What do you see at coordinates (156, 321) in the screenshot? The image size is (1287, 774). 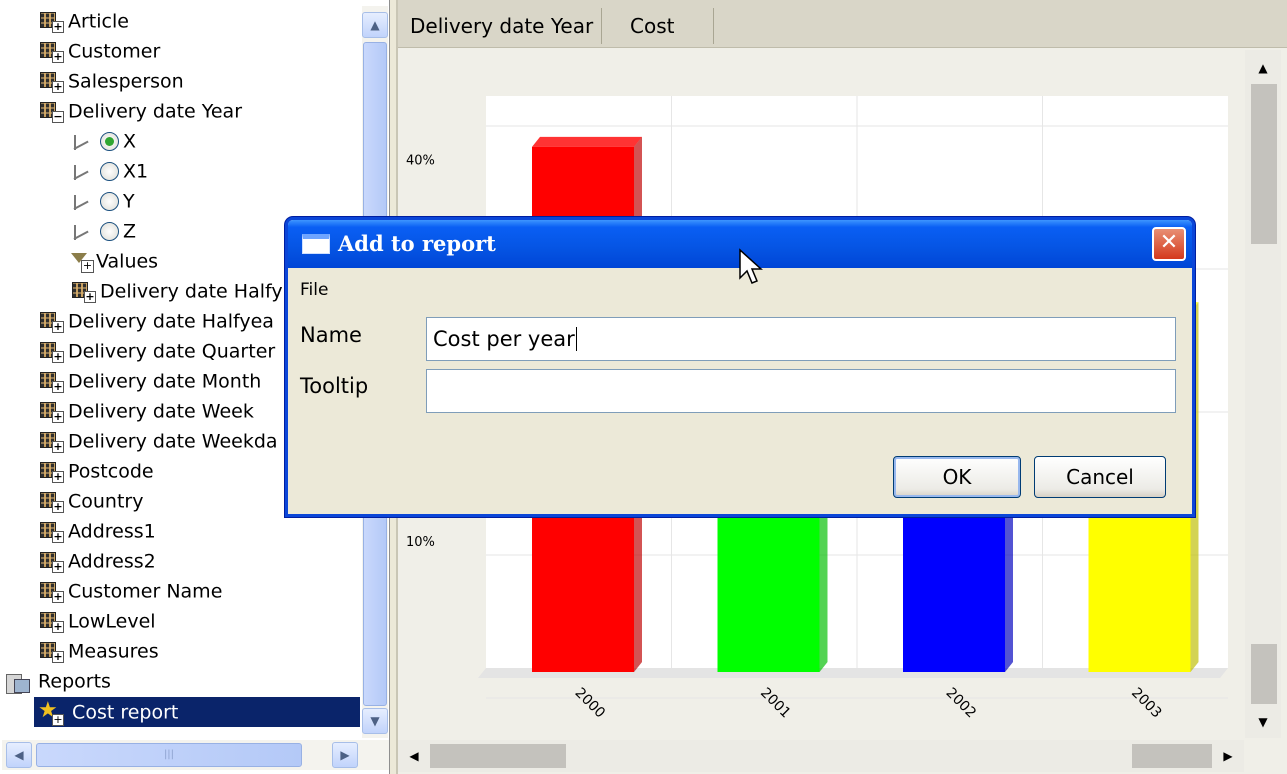 I see `tree-item: + Delivery date Halfyea` at bounding box center [156, 321].